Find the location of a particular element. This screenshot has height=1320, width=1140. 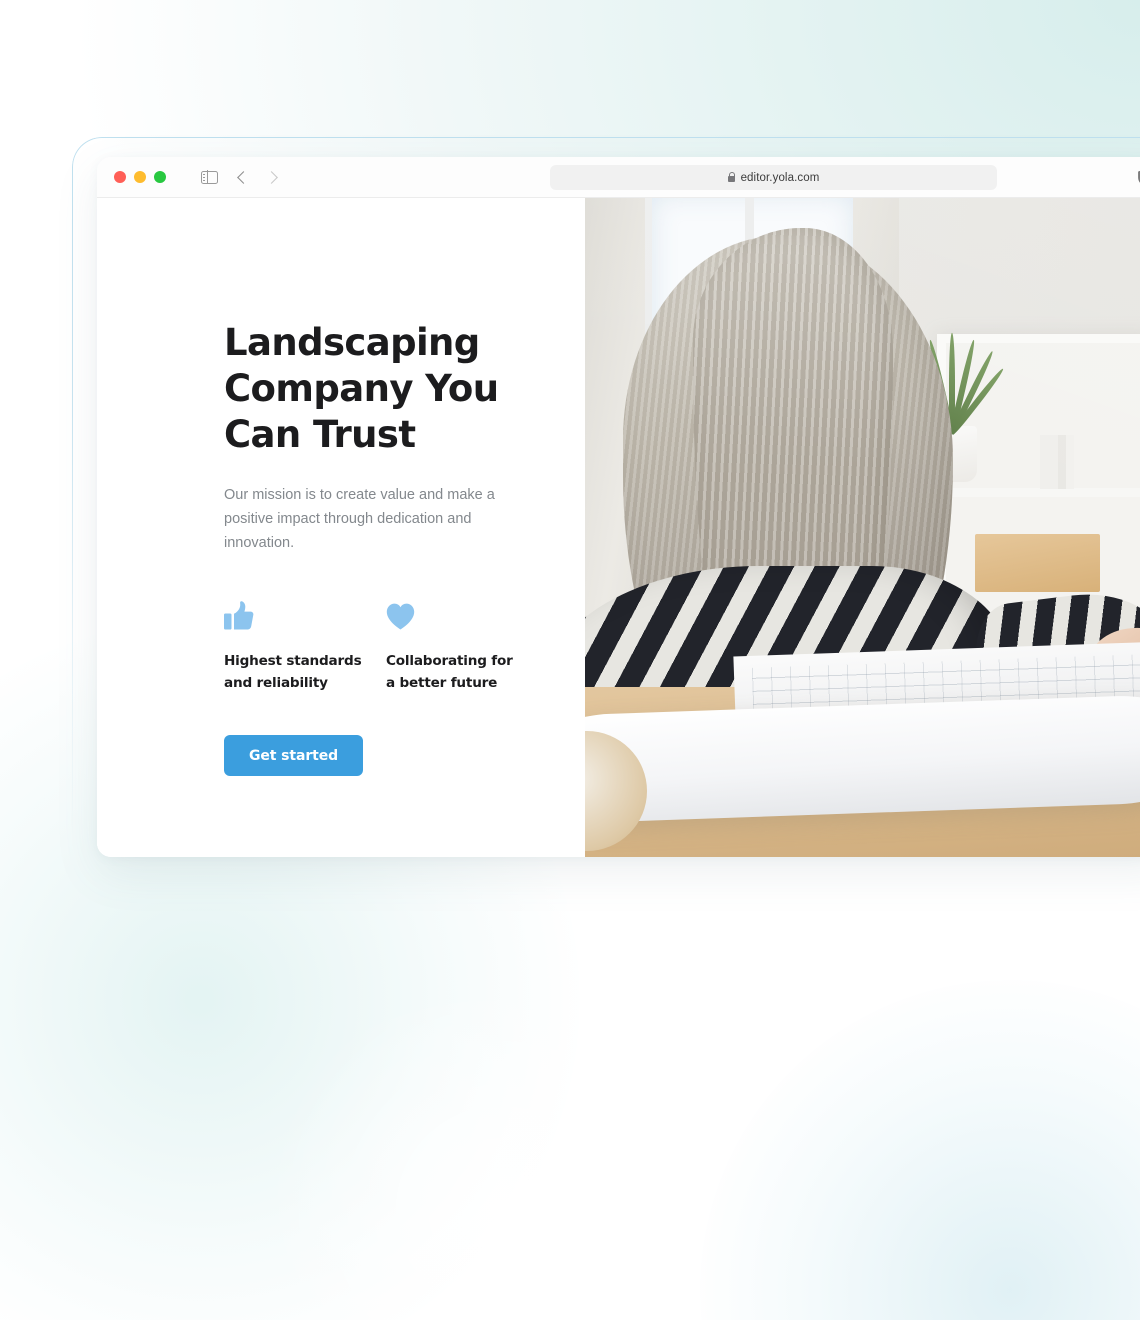

photo-storage-box is located at coordinates (1037, 563).